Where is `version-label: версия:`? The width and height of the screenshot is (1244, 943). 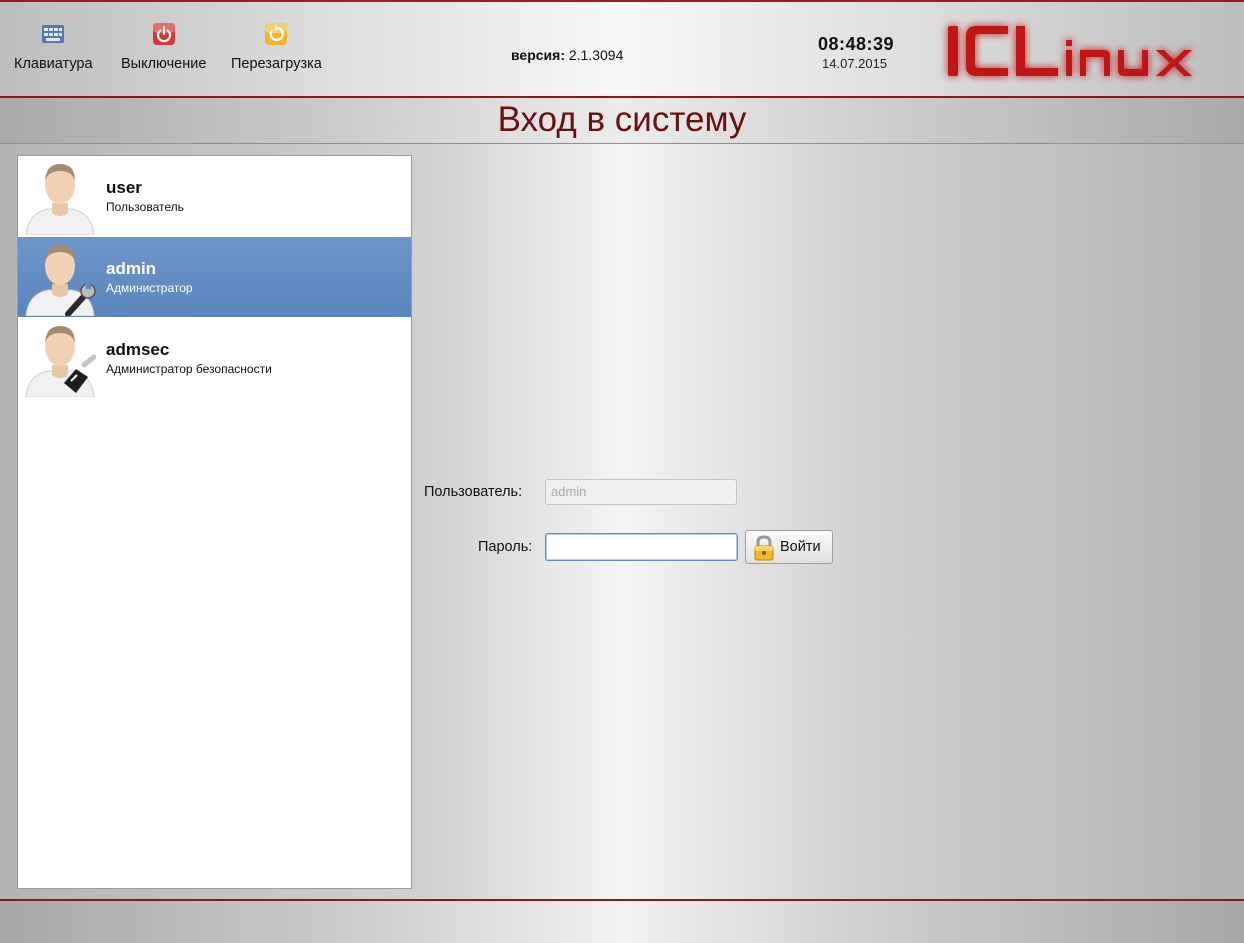 version-label: версия: is located at coordinates (538, 55).